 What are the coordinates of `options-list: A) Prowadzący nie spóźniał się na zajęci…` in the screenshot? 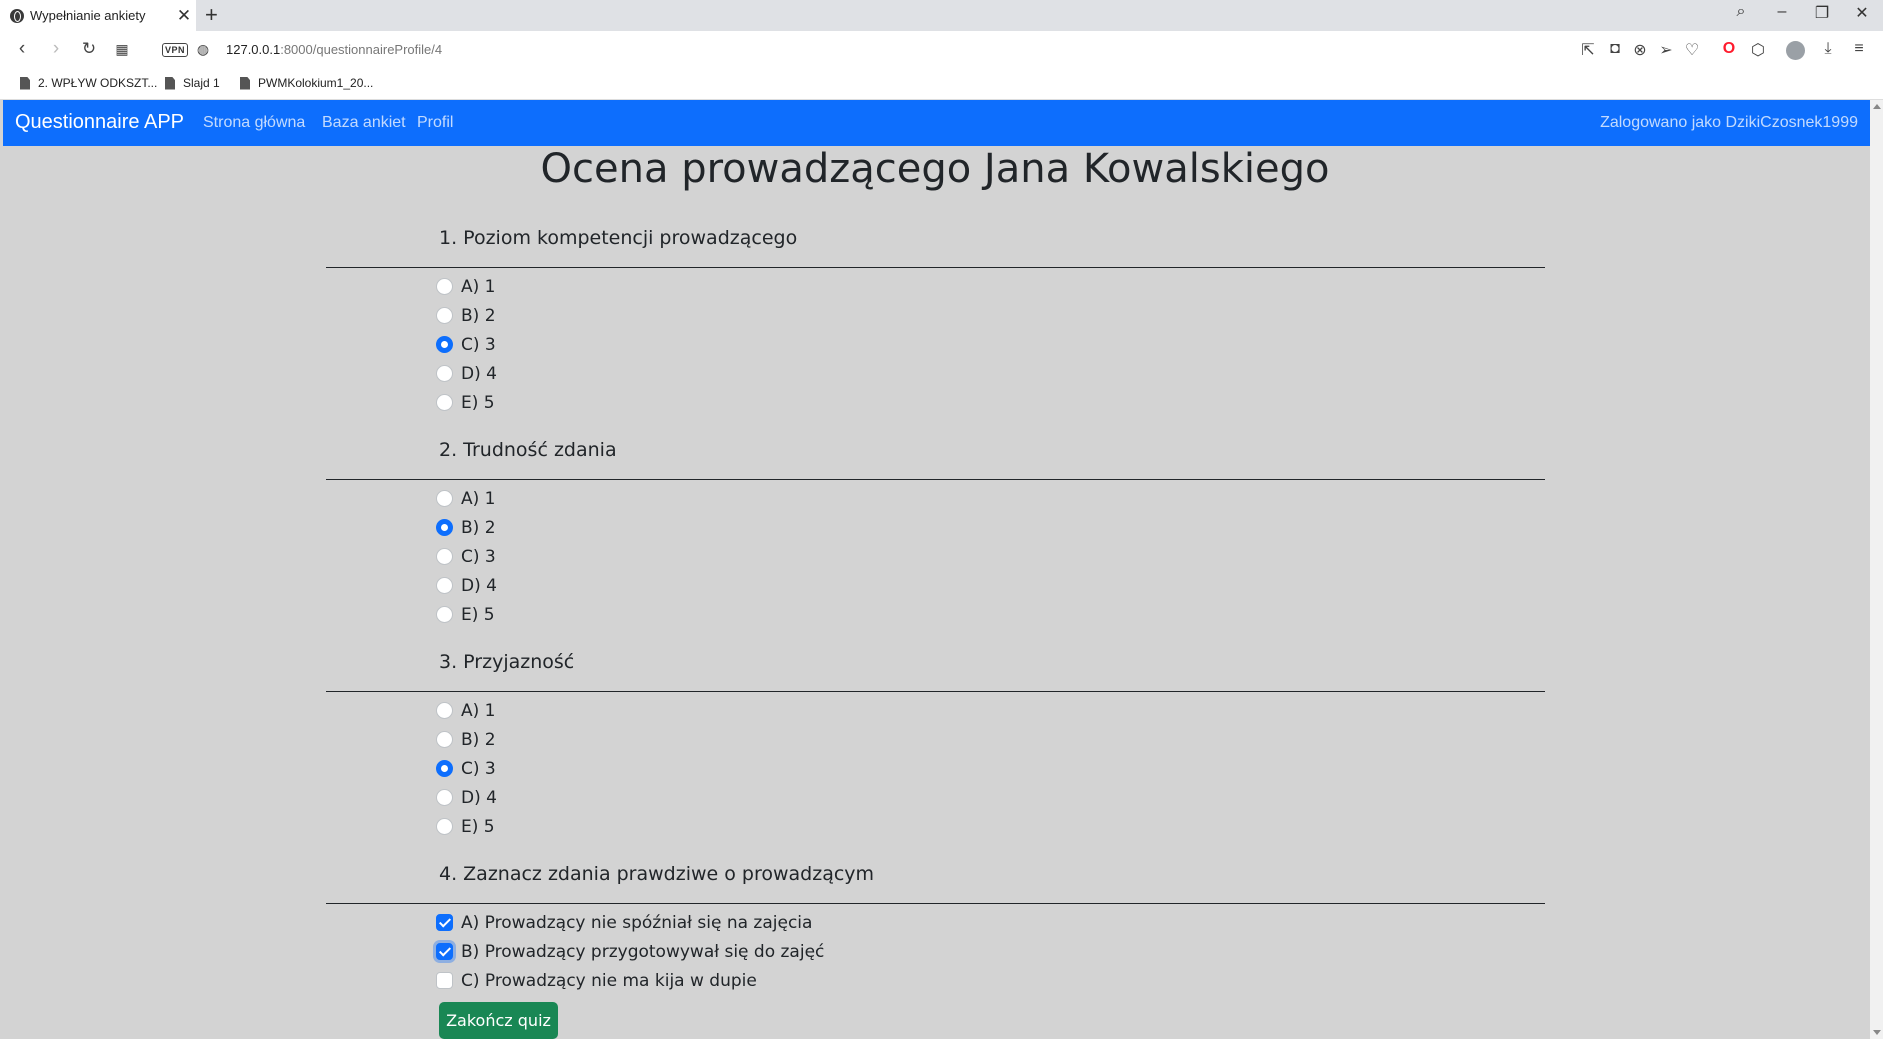 It's located at (990, 951).